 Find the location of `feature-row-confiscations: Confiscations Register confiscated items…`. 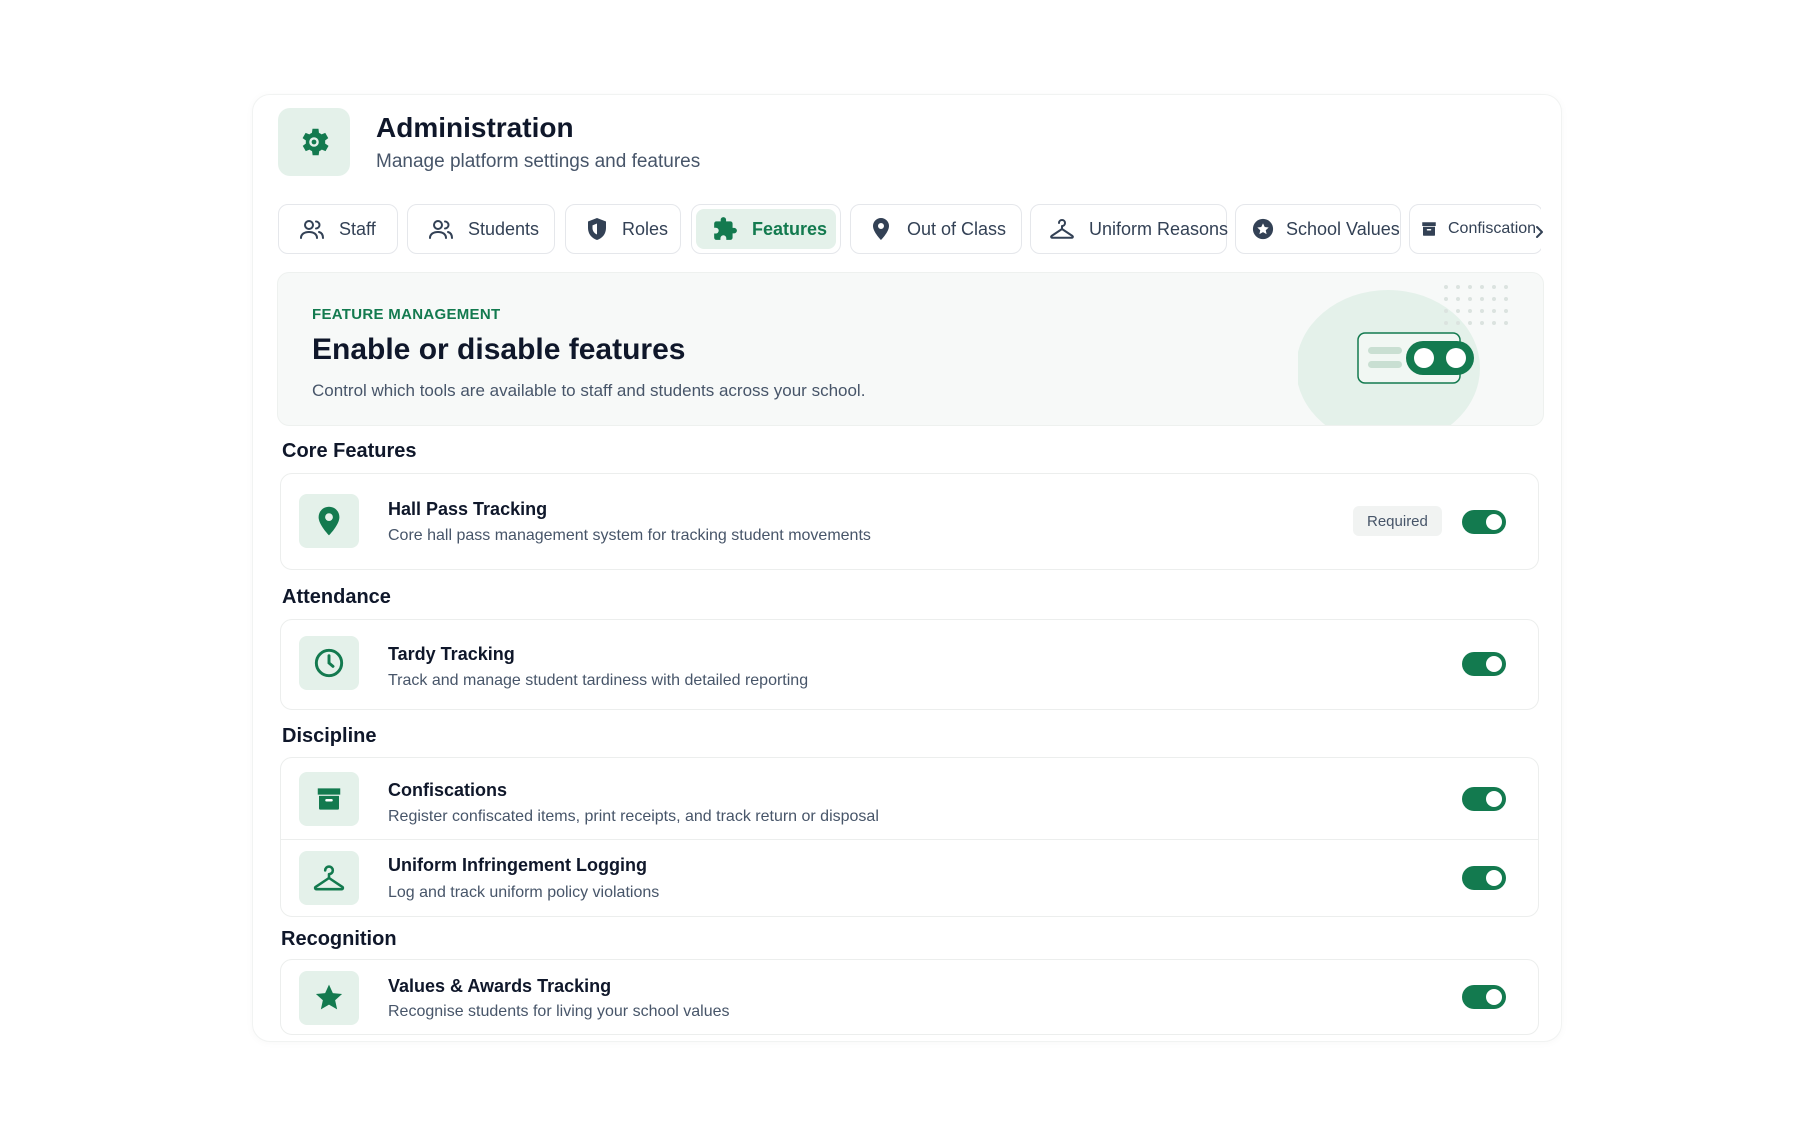

feature-row-confiscations: Confiscations Register confiscated items… is located at coordinates (909, 798).